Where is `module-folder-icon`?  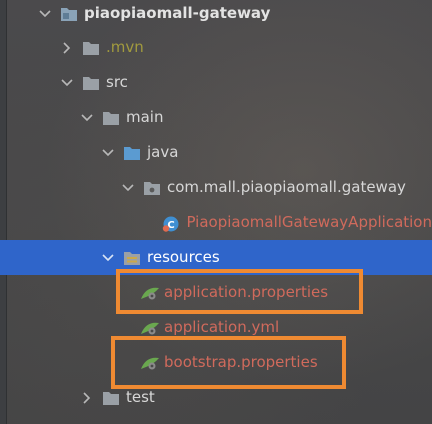
module-folder-icon is located at coordinates (69, 14).